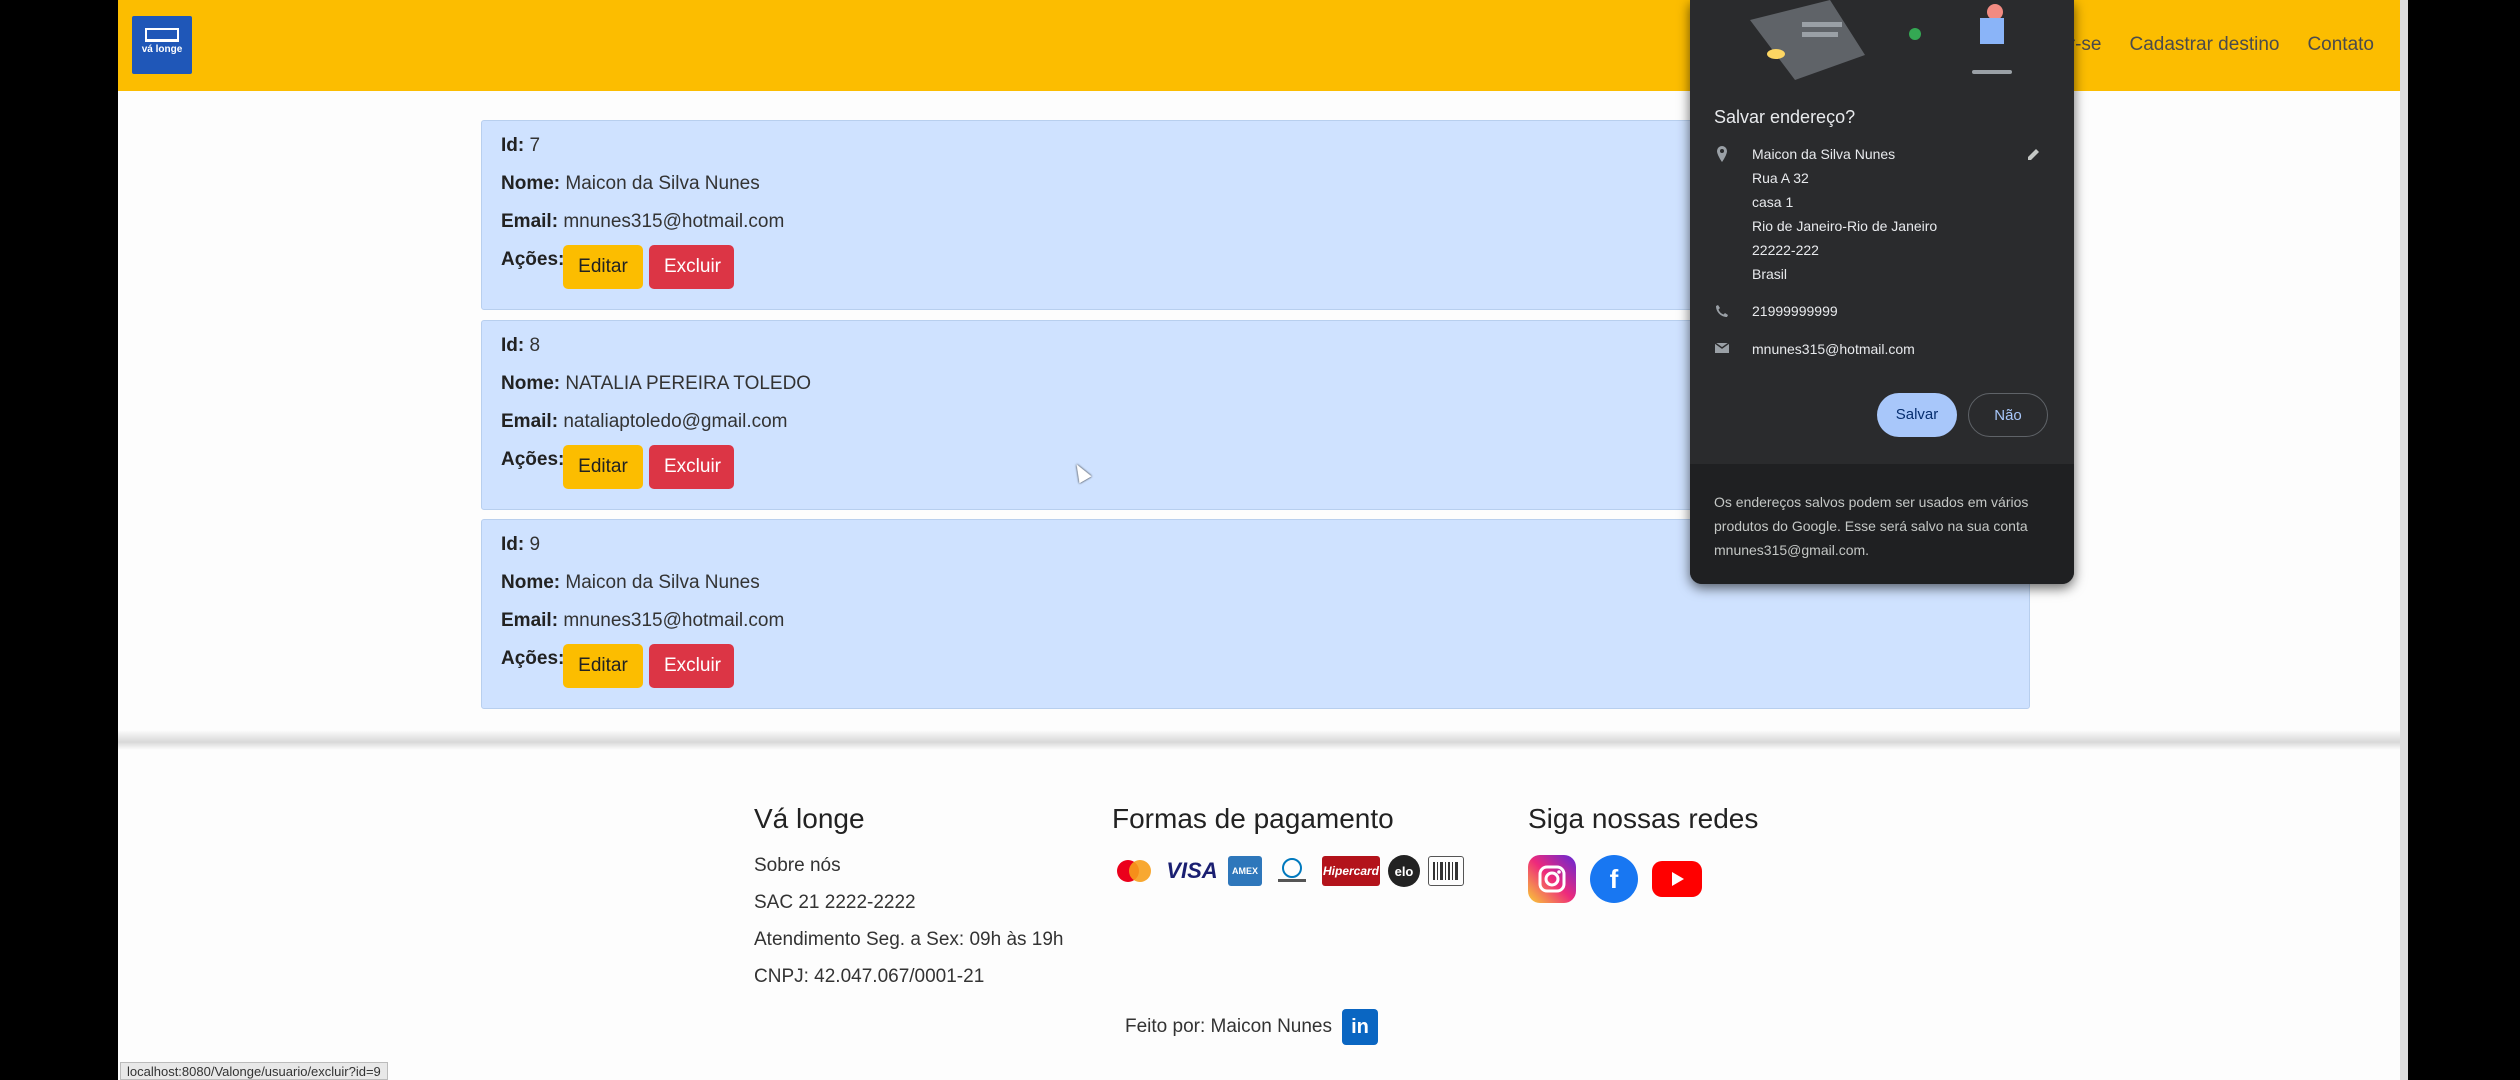  Describe the element at coordinates (1722, 349) in the screenshot. I see `mail-icon` at that location.